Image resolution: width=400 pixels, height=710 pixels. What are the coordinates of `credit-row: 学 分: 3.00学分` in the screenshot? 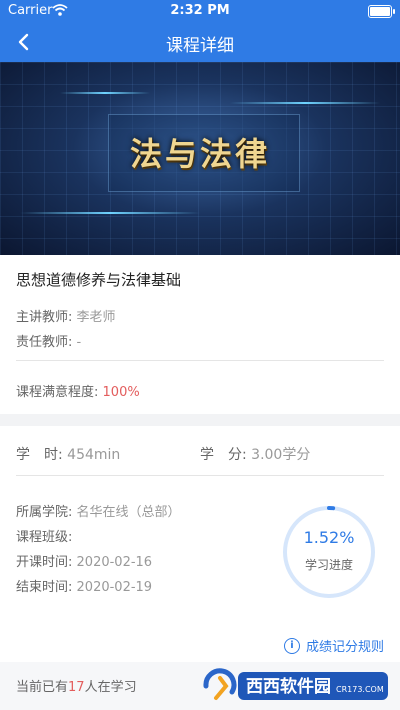 It's located at (255, 454).